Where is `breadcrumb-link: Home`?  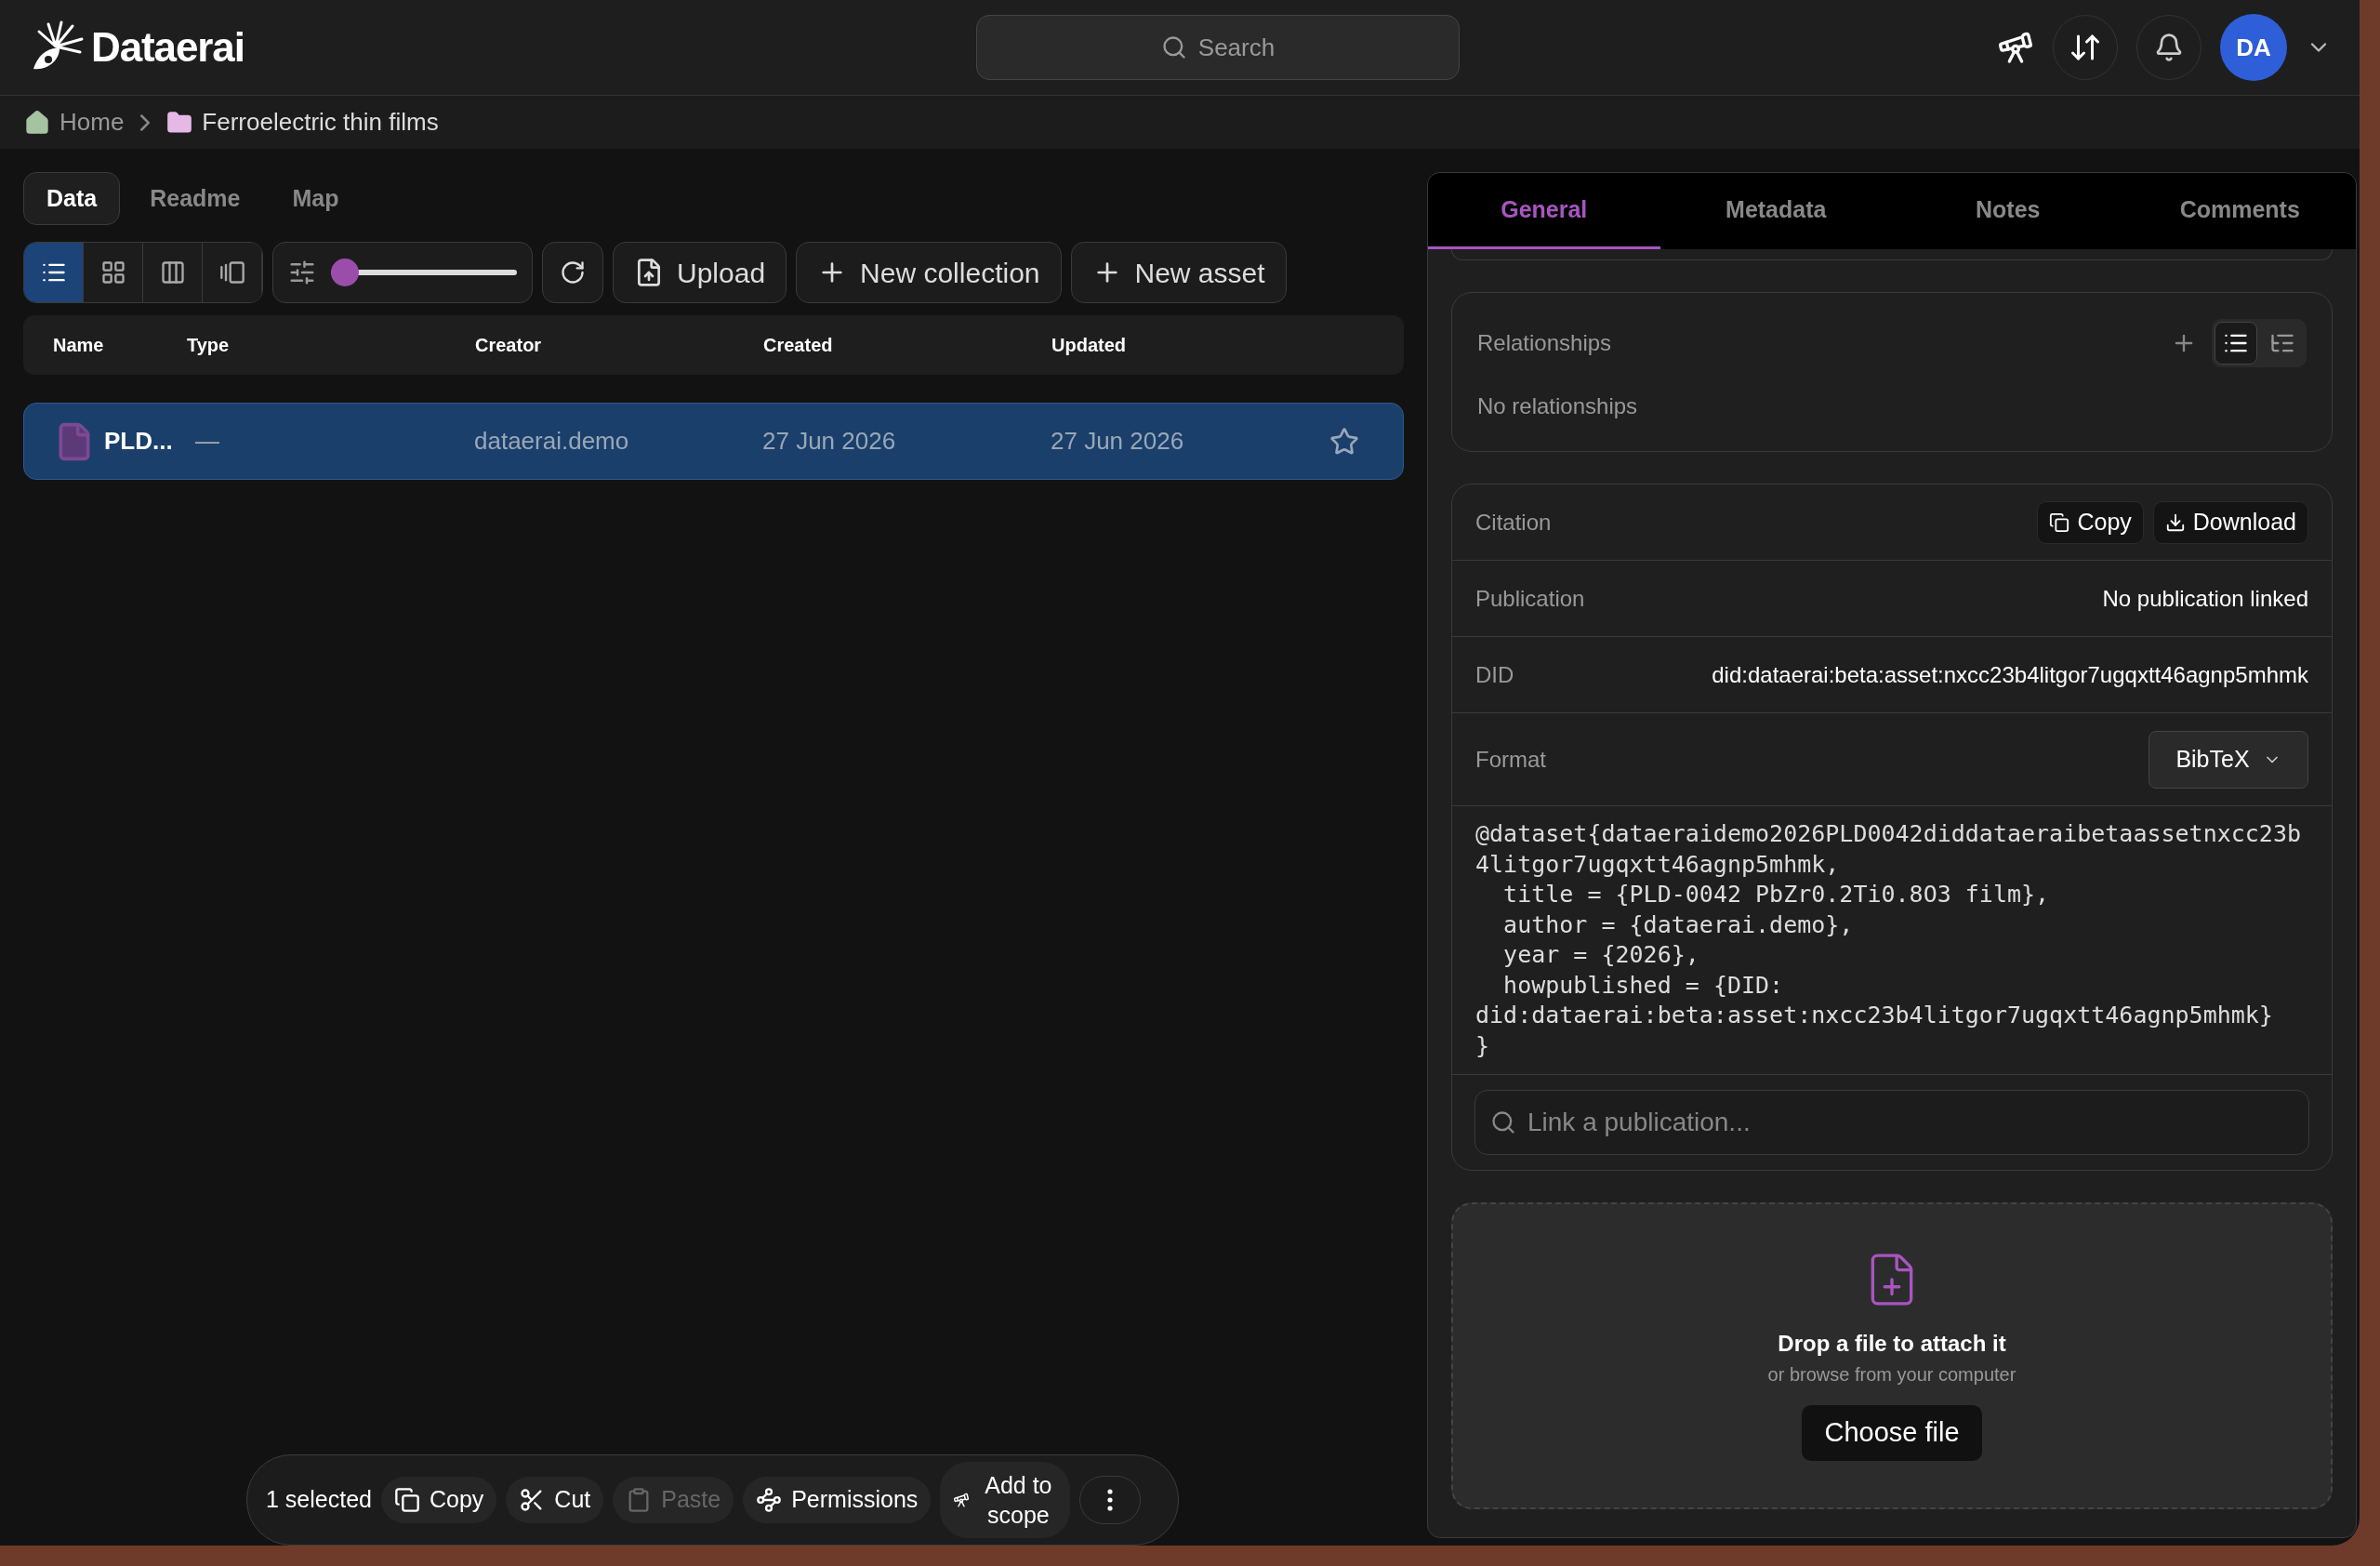
breadcrumb-link: Home is located at coordinates (92, 122).